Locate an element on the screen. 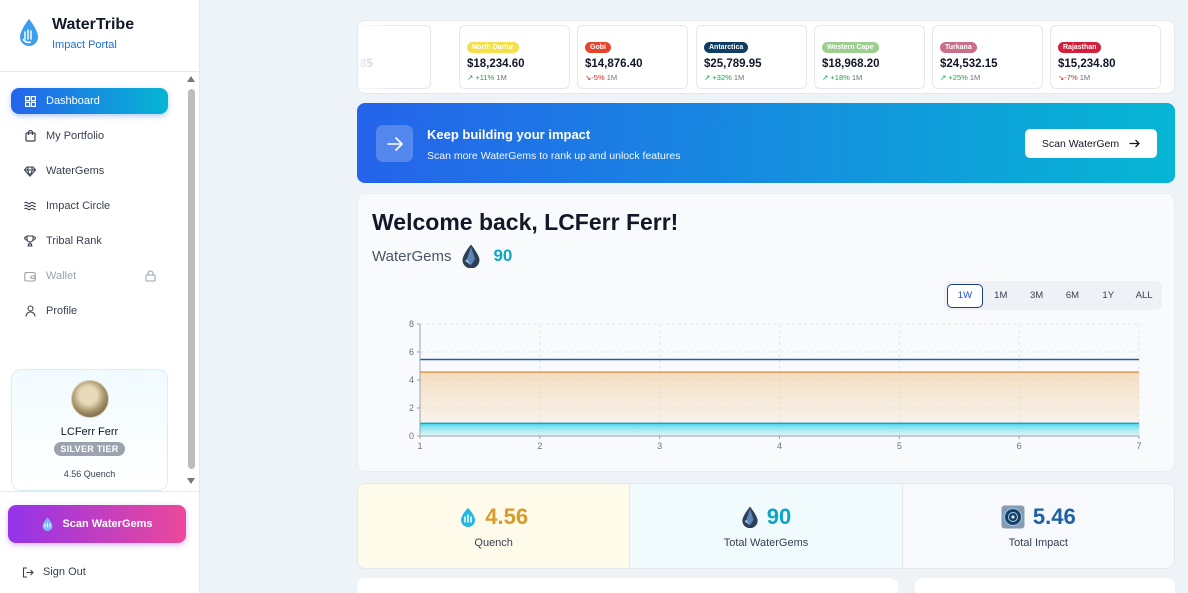  sidebar-item-label: Profile is located at coordinates (62, 311).